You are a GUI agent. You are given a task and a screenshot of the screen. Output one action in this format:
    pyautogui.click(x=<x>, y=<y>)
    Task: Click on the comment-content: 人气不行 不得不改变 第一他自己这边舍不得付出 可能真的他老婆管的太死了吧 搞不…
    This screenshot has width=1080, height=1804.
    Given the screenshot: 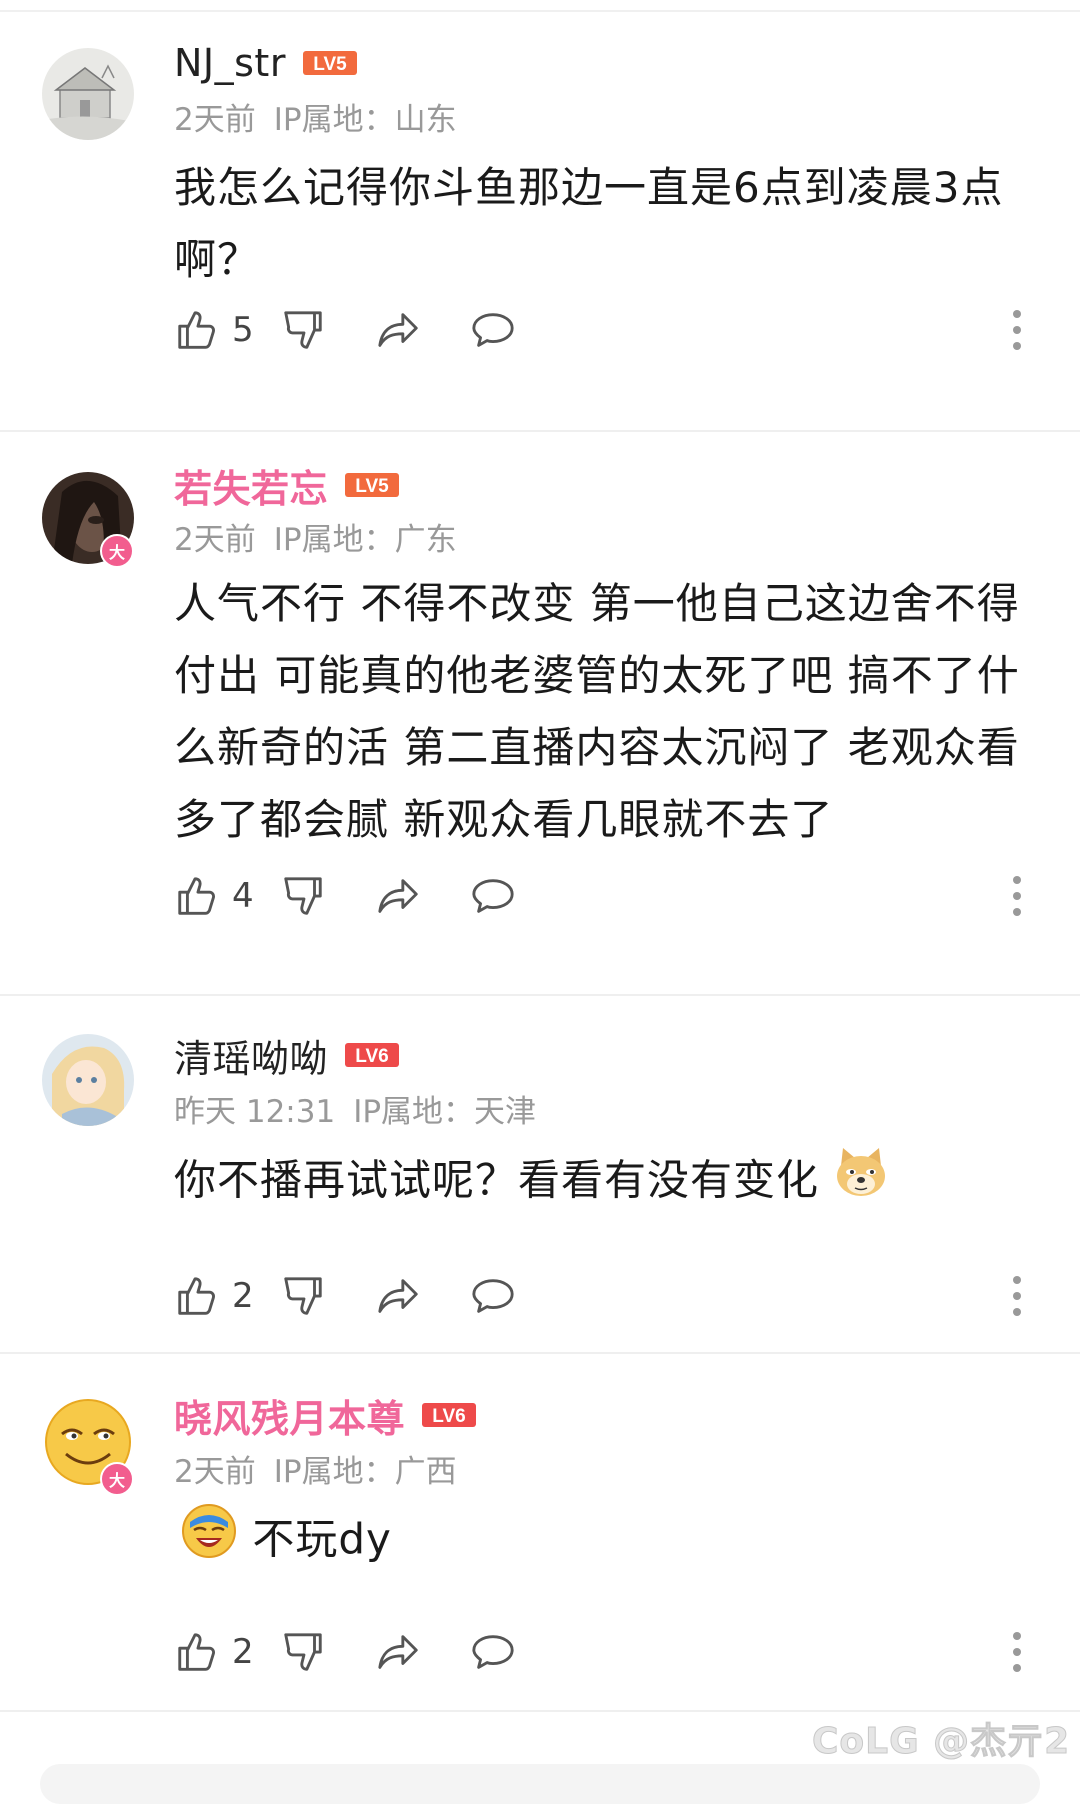 What is the action you would take?
    pyautogui.click(x=597, y=711)
    